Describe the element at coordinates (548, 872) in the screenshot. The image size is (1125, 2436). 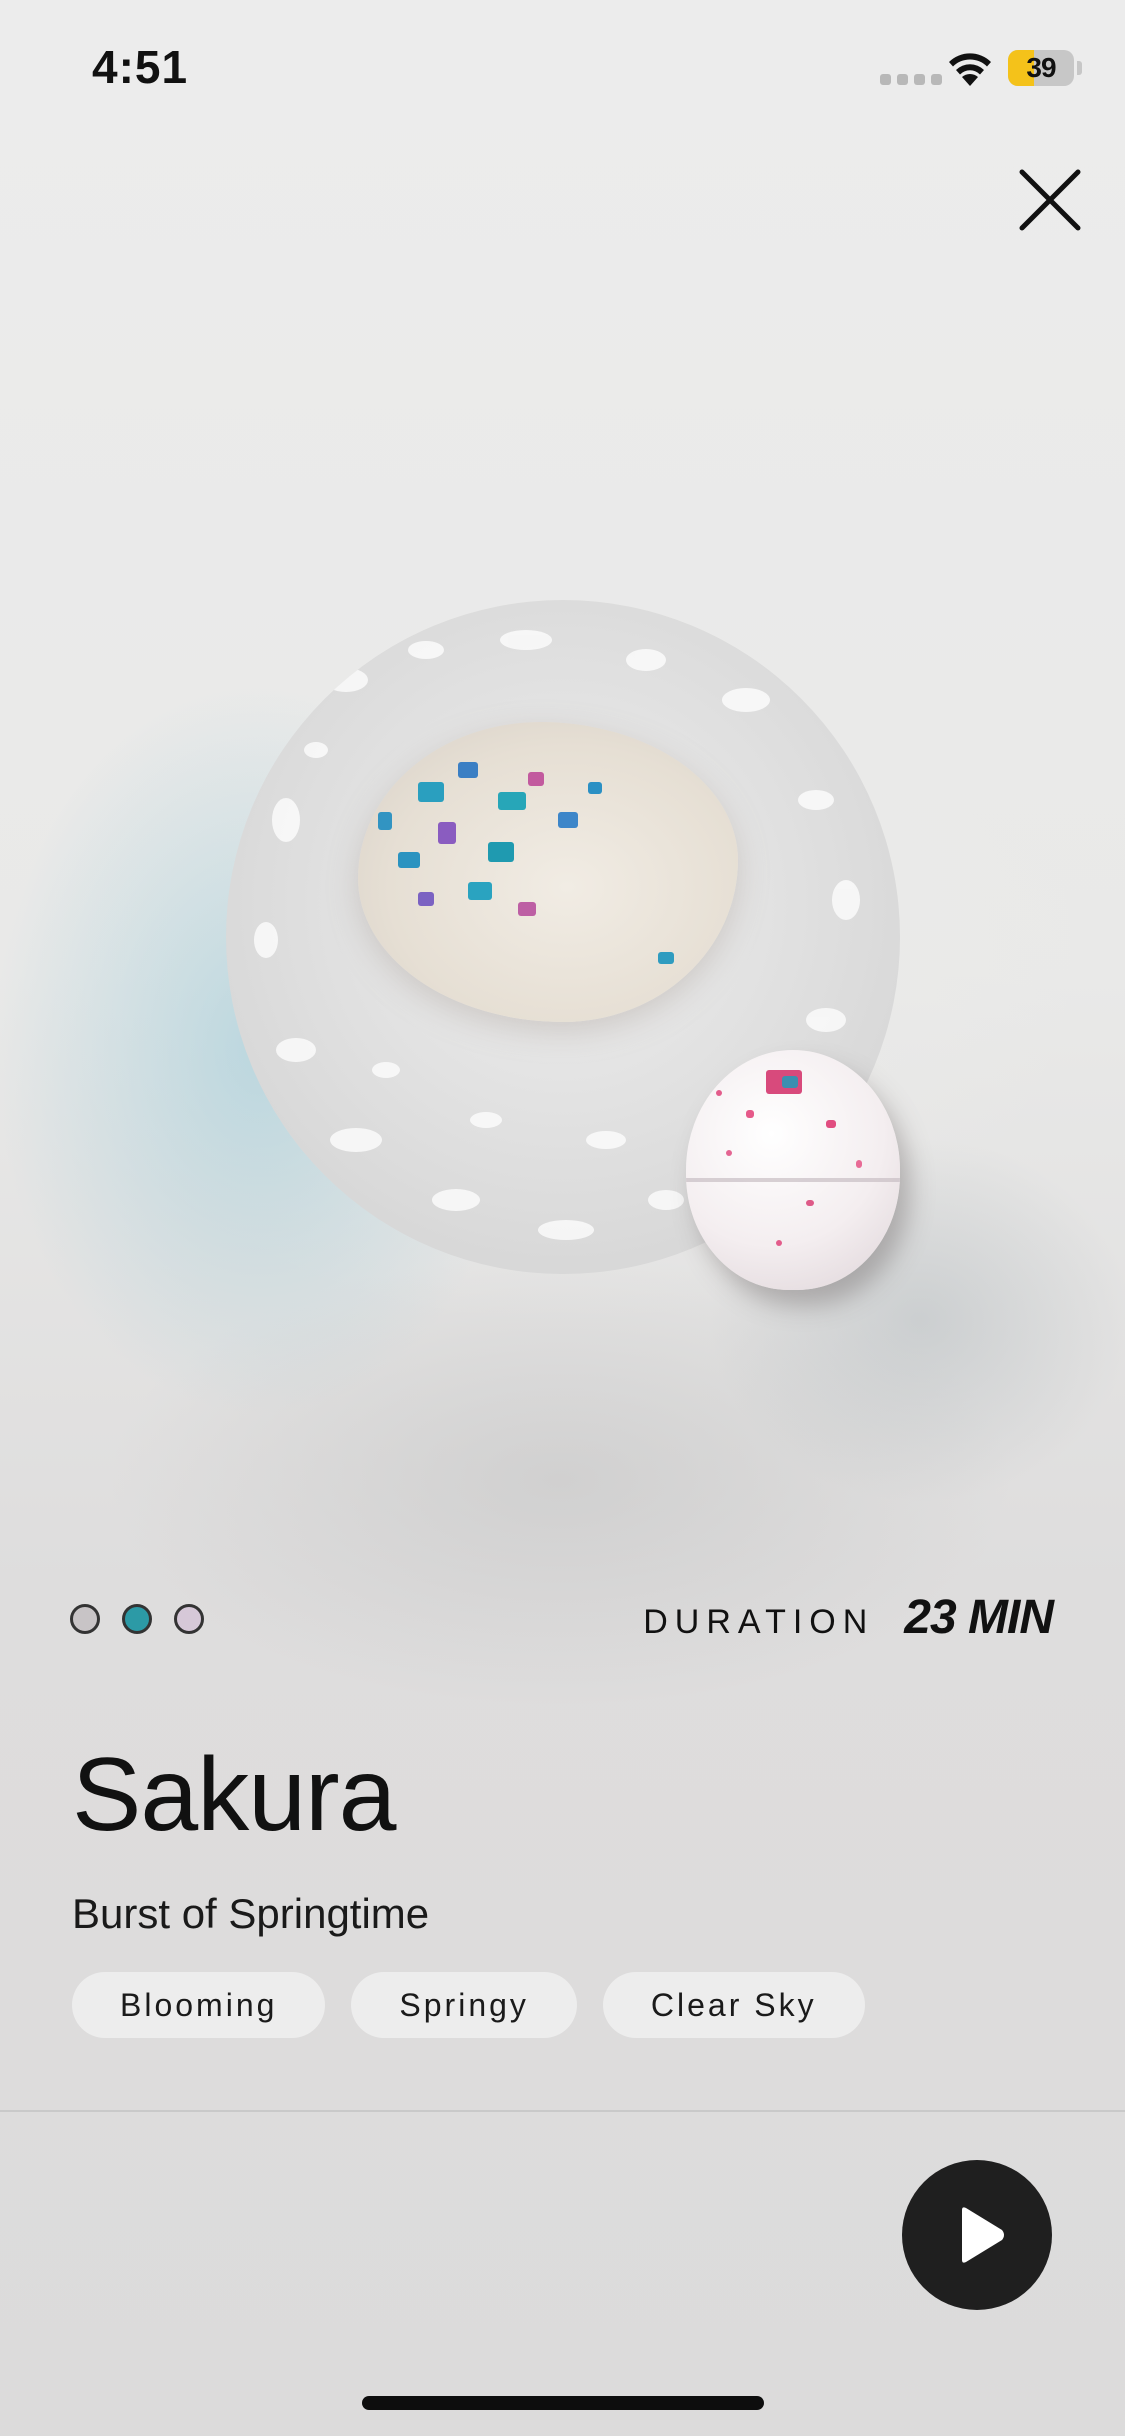
I see `bath-bomb-dissolving` at that location.